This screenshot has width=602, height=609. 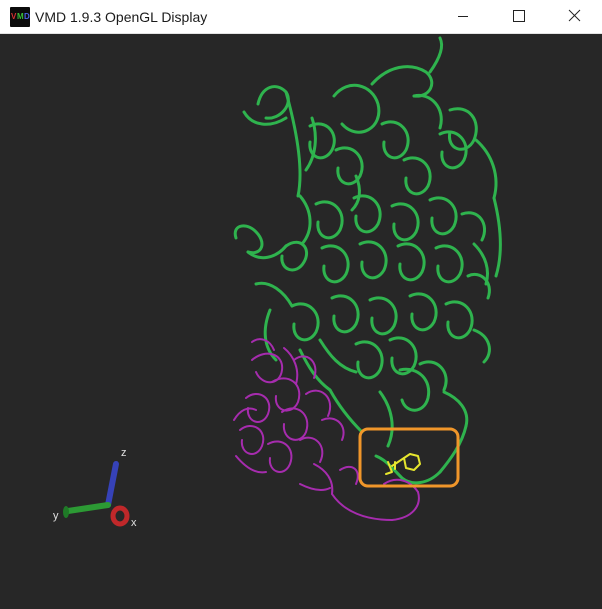 I want to click on z-axis, so click(x=112, y=484).